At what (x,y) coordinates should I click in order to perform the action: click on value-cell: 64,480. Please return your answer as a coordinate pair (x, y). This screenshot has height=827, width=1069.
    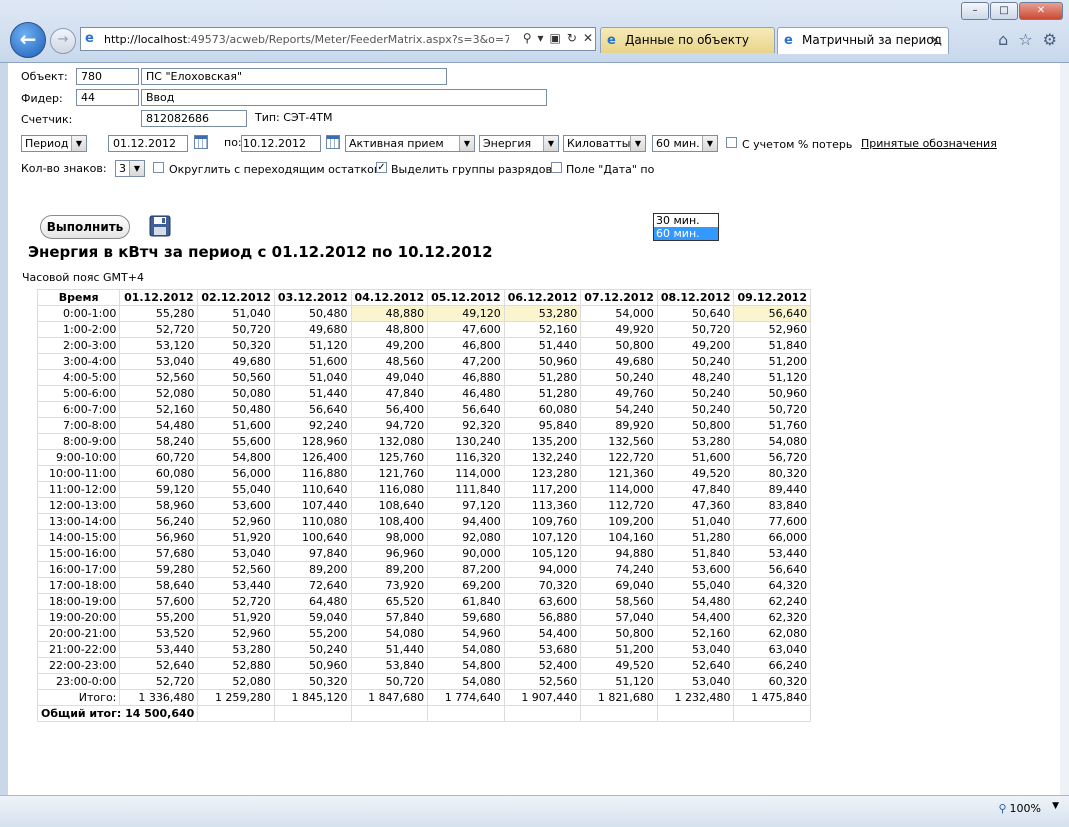
    Looking at the image, I should click on (312, 601).